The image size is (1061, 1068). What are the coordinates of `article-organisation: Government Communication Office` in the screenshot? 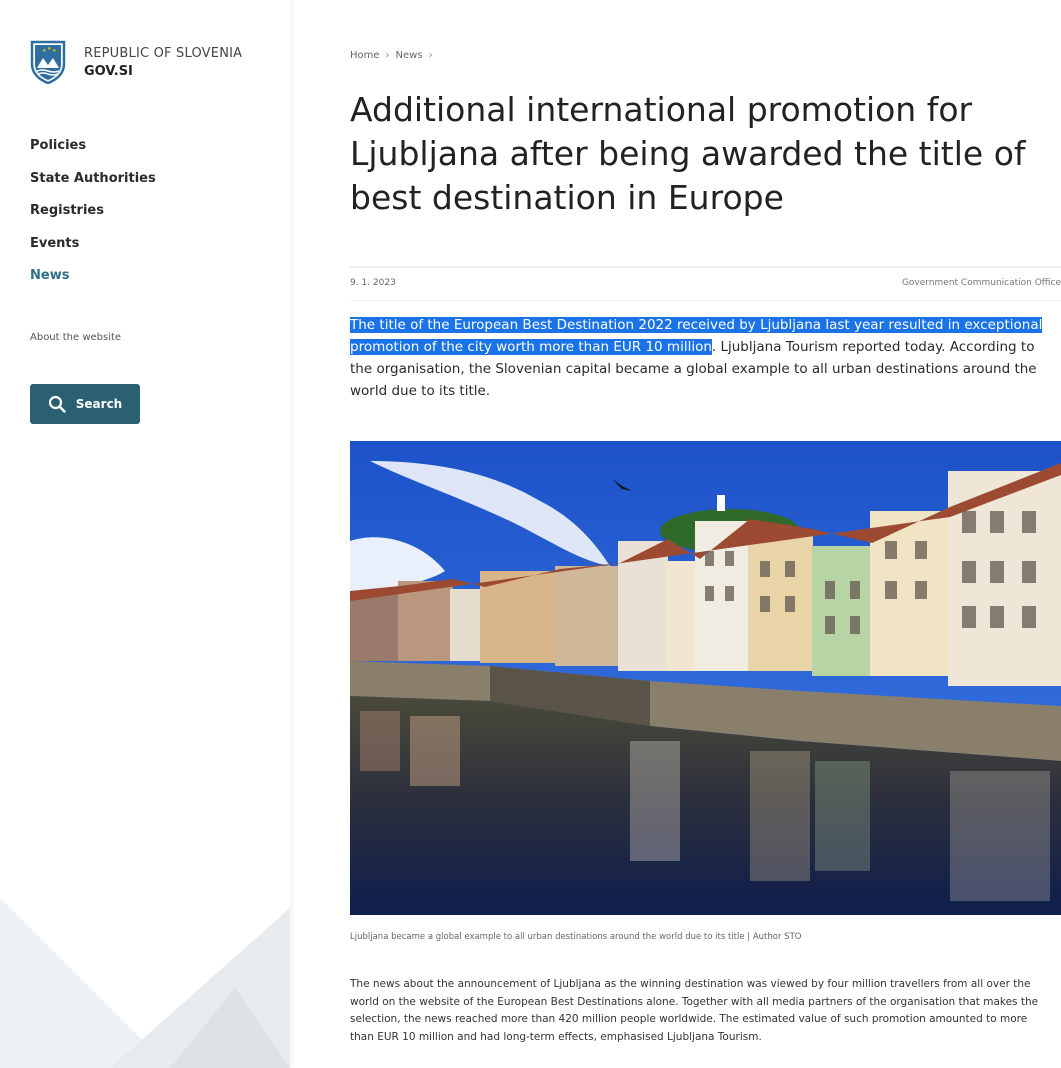 It's located at (981, 283).